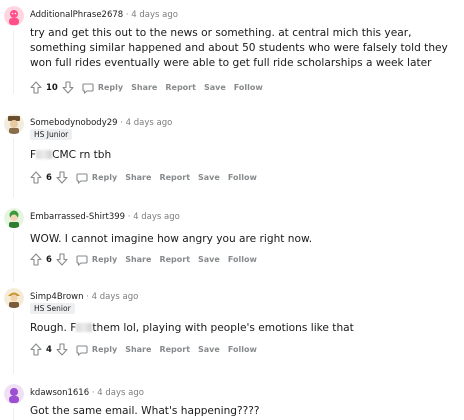 The height and width of the screenshot is (420, 464). I want to click on comment-actions: 10 Reply Share Report Save Follow, so click(146, 87).